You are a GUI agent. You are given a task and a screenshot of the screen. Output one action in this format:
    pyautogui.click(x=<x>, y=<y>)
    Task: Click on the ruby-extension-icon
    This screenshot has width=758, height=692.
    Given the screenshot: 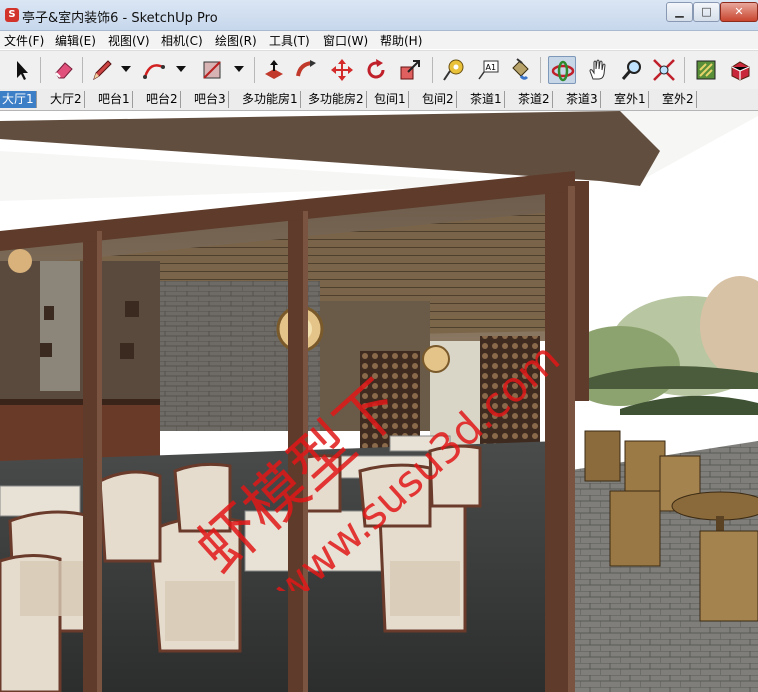 What is the action you would take?
    pyautogui.click(x=740, y=71)
    